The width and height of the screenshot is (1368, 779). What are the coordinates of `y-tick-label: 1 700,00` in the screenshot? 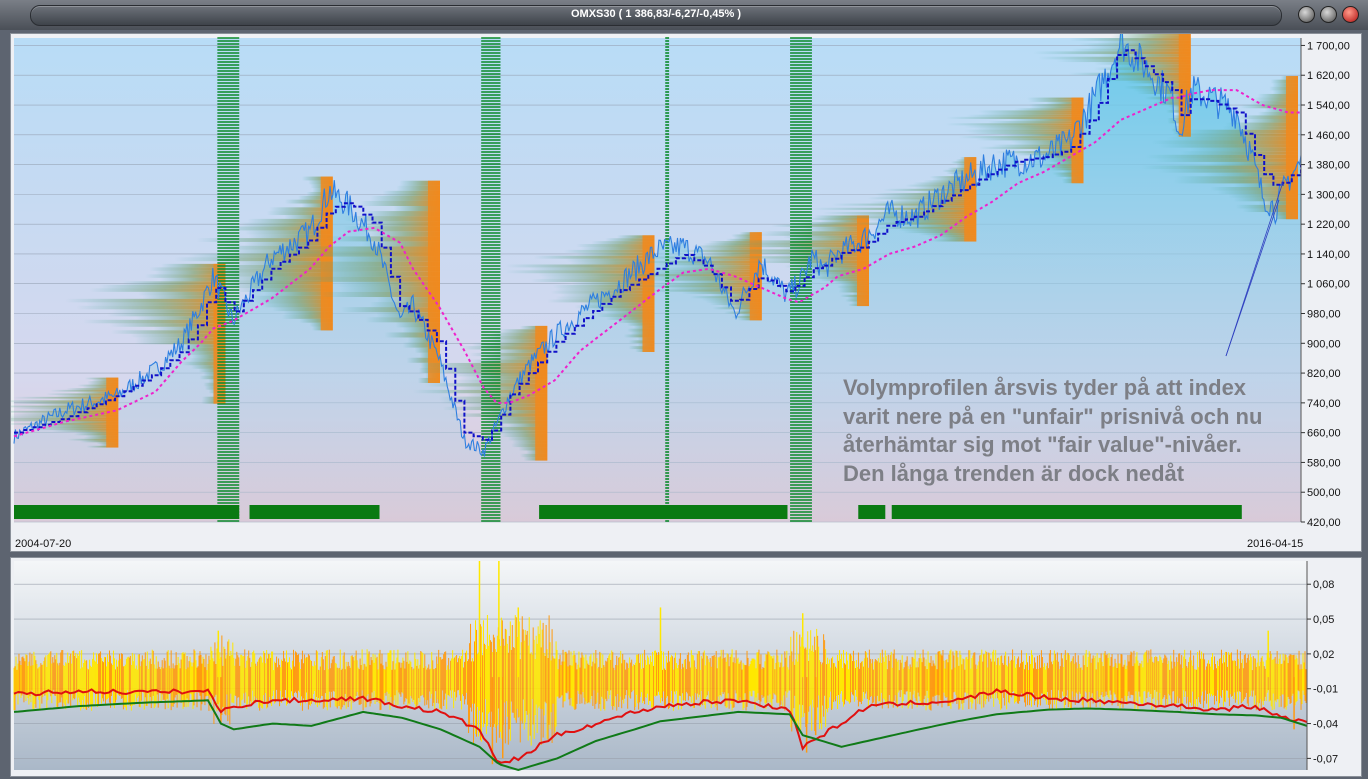 It's located at (1328, 46).